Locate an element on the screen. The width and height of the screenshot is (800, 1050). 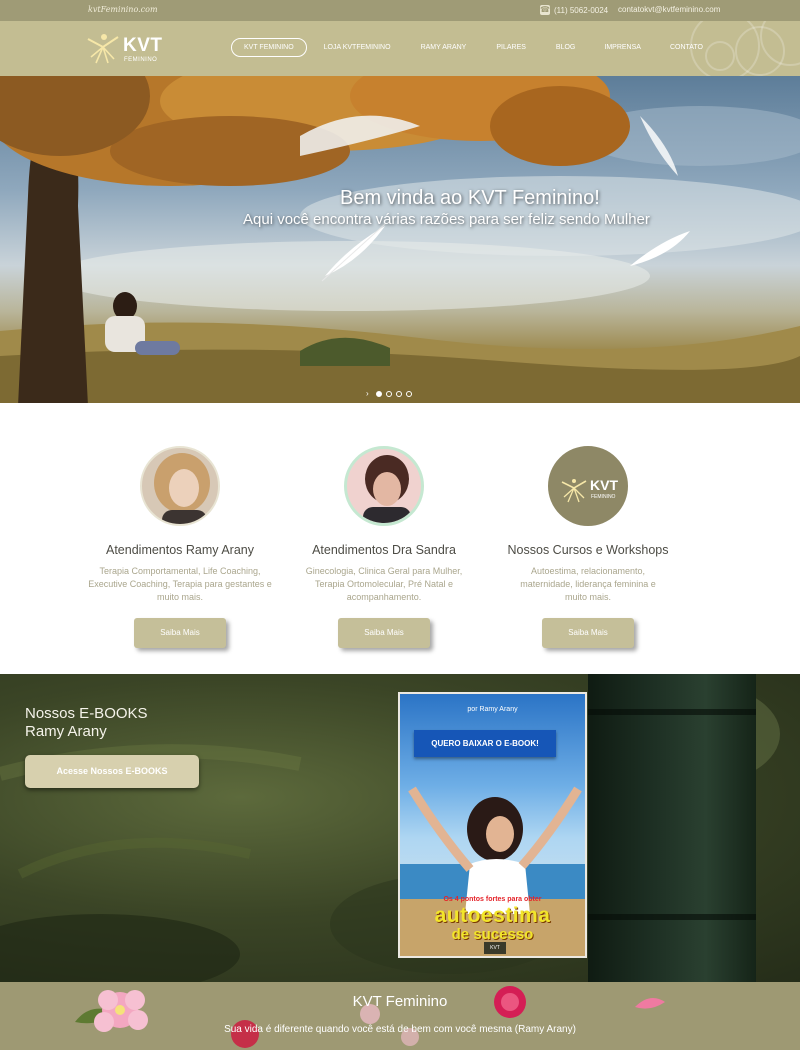
ebook-title-line1: autoestima is located at coordinates (492, 915).